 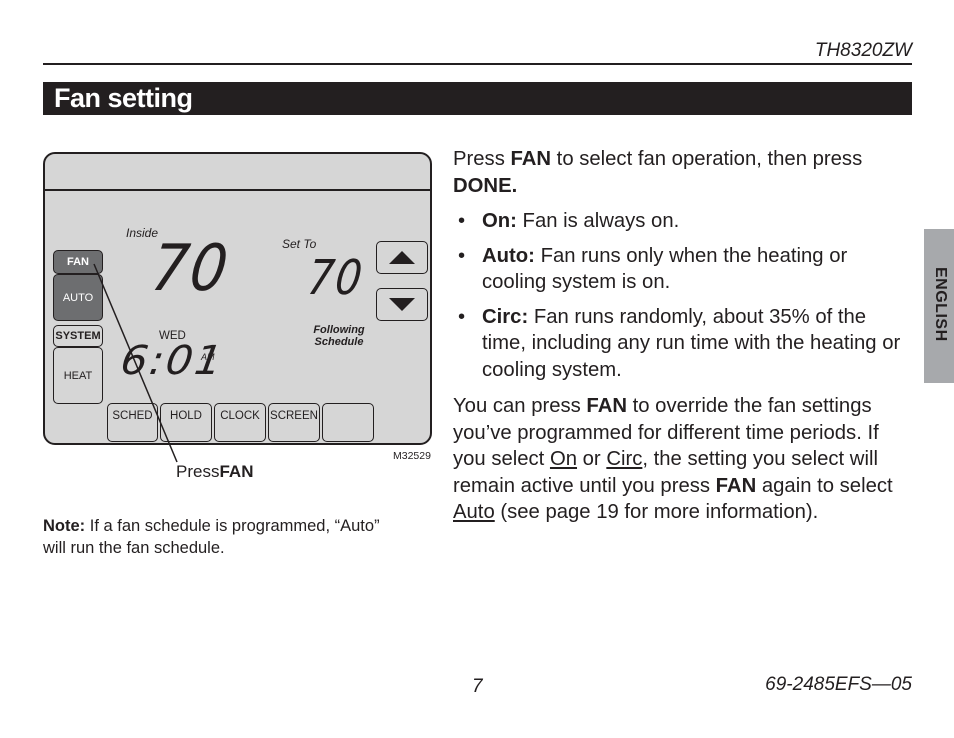 I want to click on temperature-up-button, so click(x=402, y=257).